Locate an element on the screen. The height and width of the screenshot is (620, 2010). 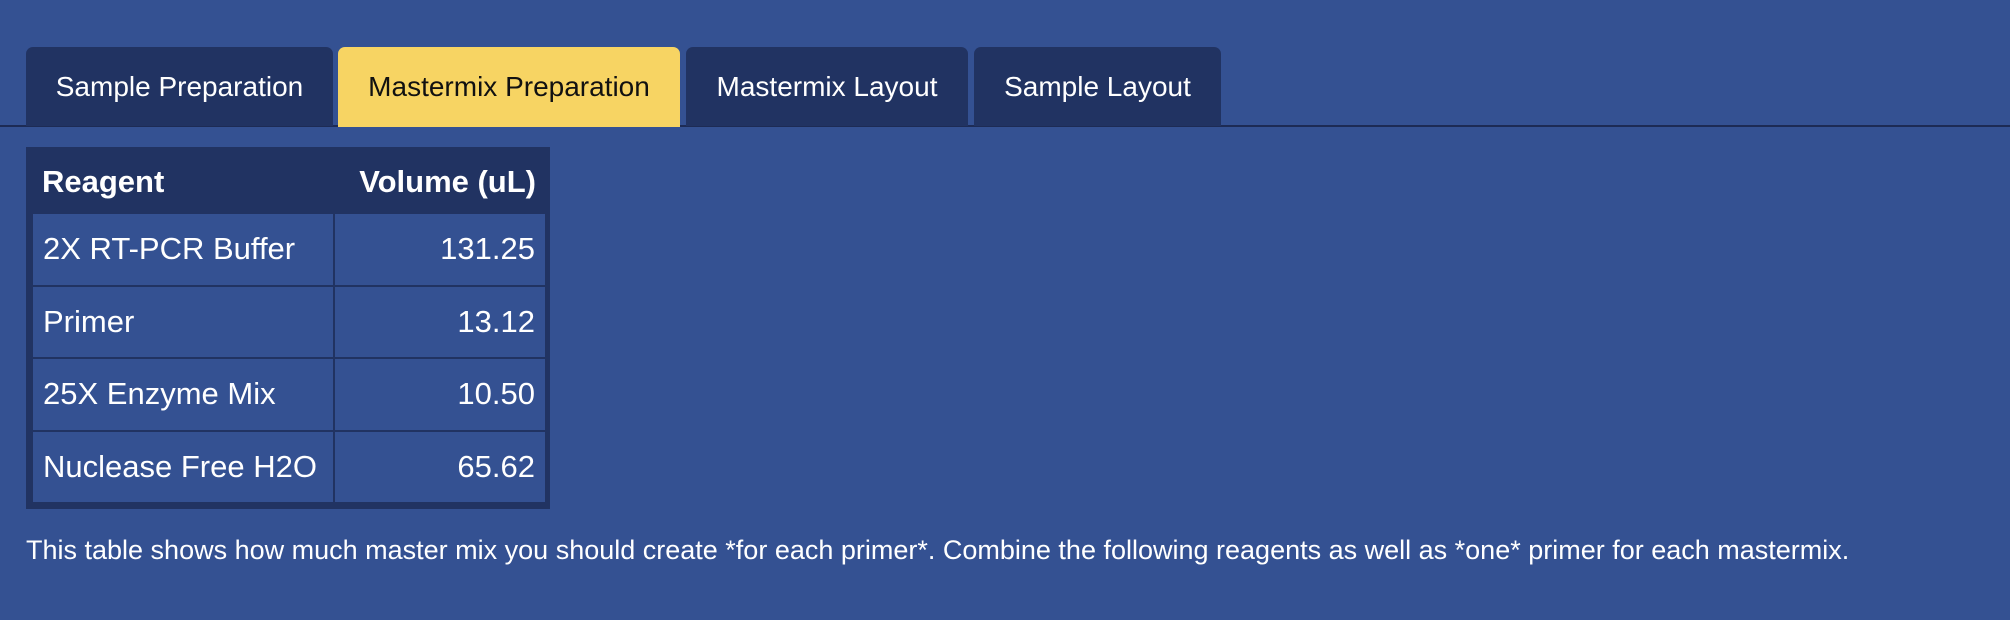
table-row: Nuclease Free H2O 65.62 is located at coordinates (289, 466).